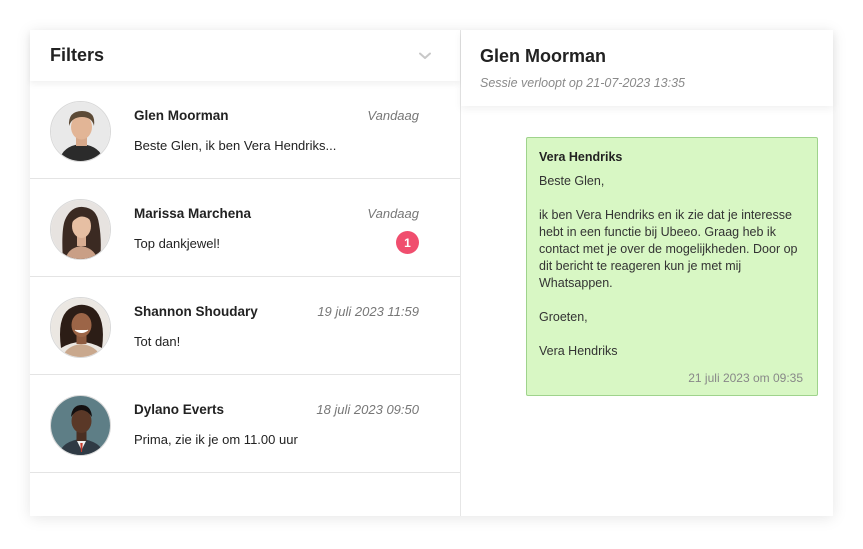  Describe the element at coordinates (543, 56) in the screenshot. I see `chat-title: Glen Moorman` at that location.